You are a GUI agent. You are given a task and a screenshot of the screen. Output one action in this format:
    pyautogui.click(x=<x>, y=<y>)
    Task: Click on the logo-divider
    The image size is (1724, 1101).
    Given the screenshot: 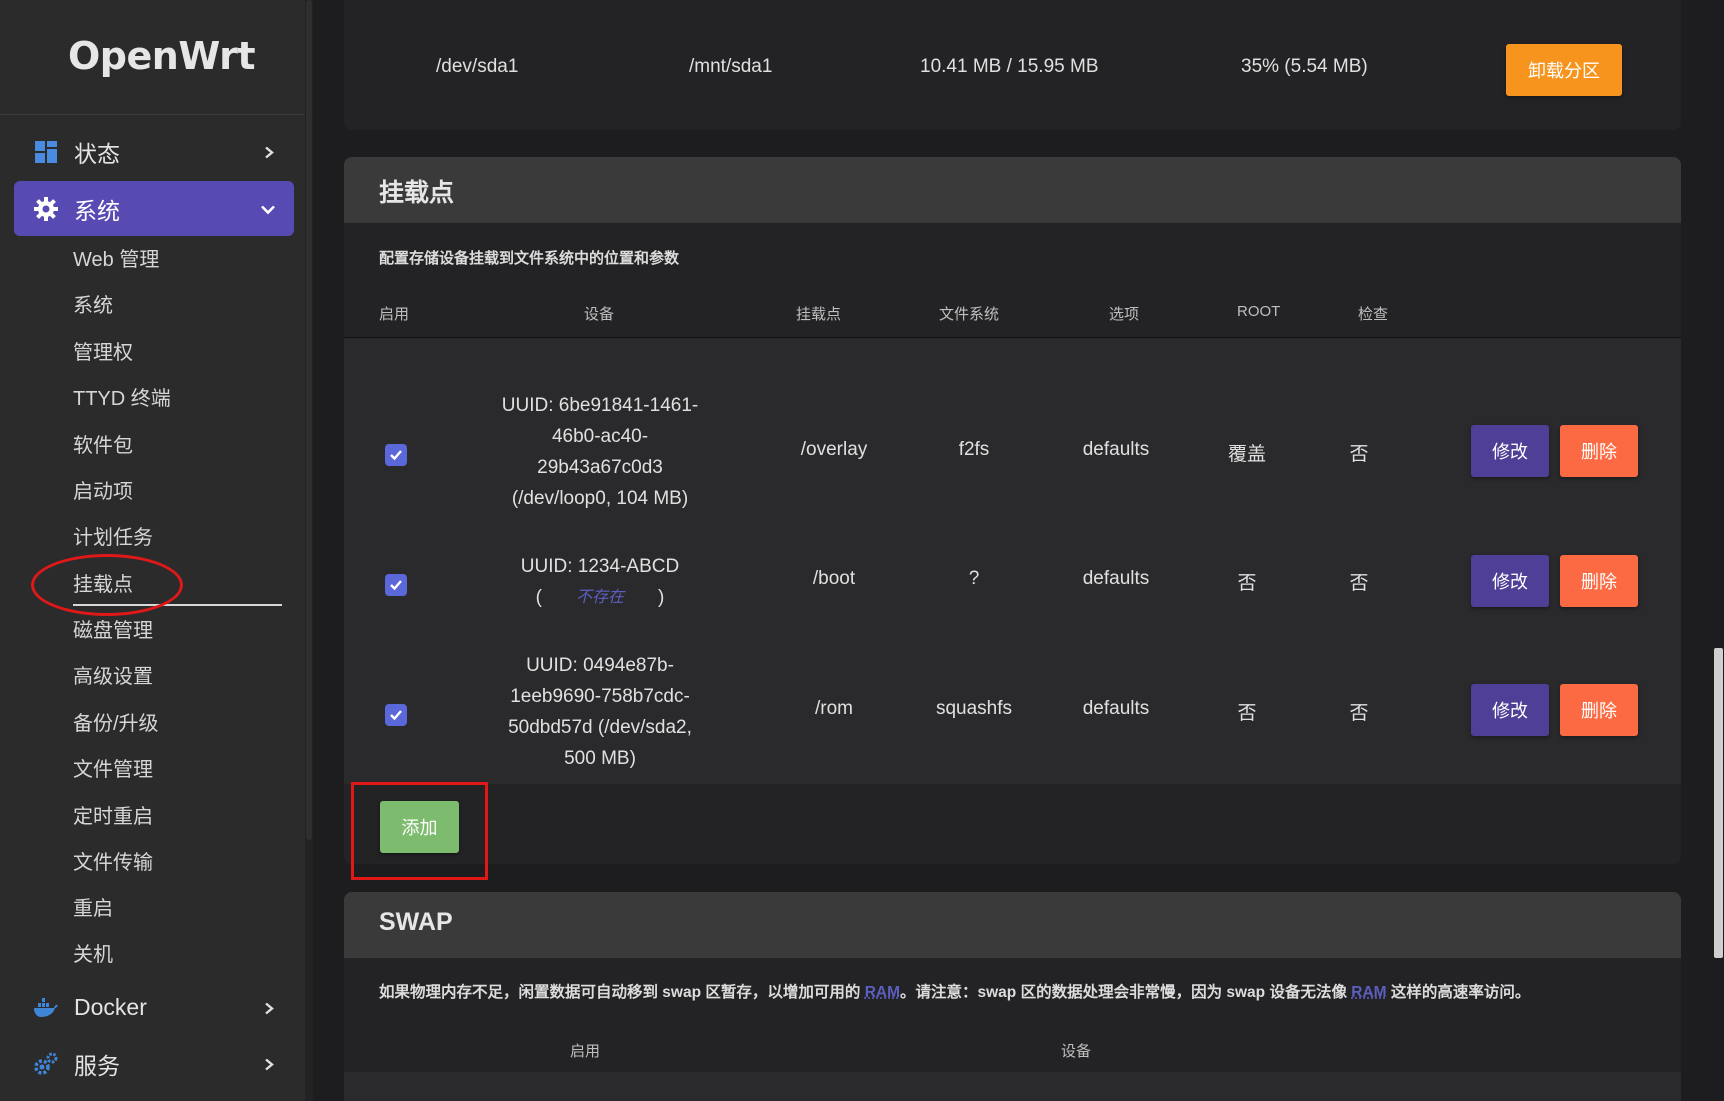 What is the action you would take?
    pyautogui.click(x=152, y=114)
    